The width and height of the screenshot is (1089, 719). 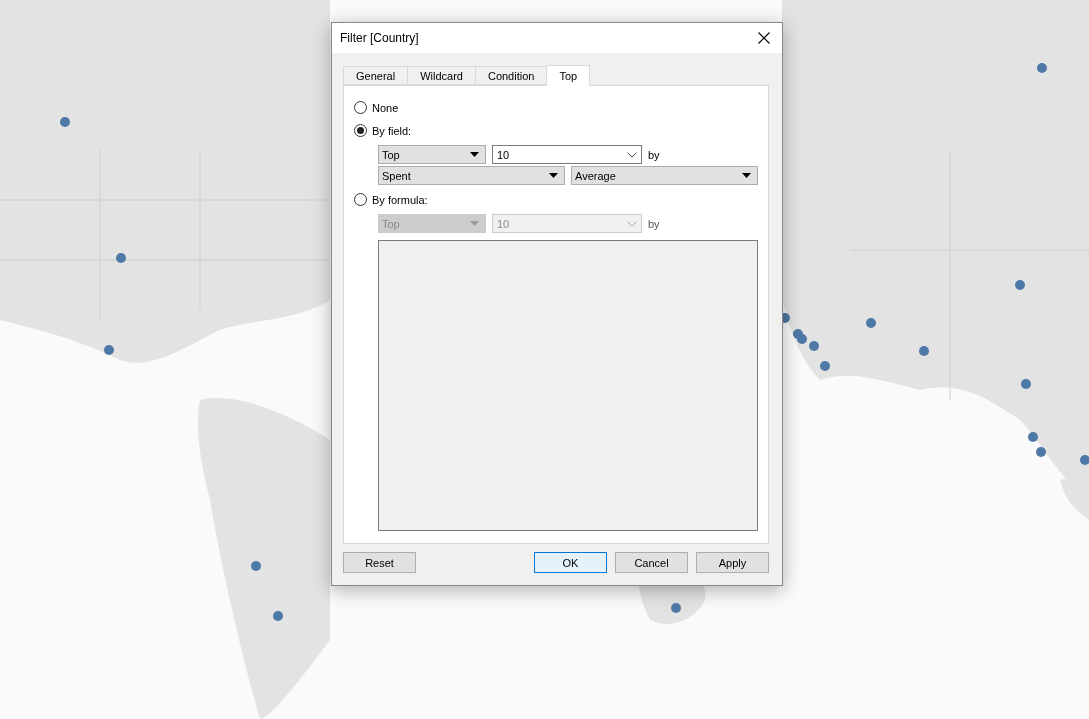 I want to click on close-icon, so click(x=764, y=38).